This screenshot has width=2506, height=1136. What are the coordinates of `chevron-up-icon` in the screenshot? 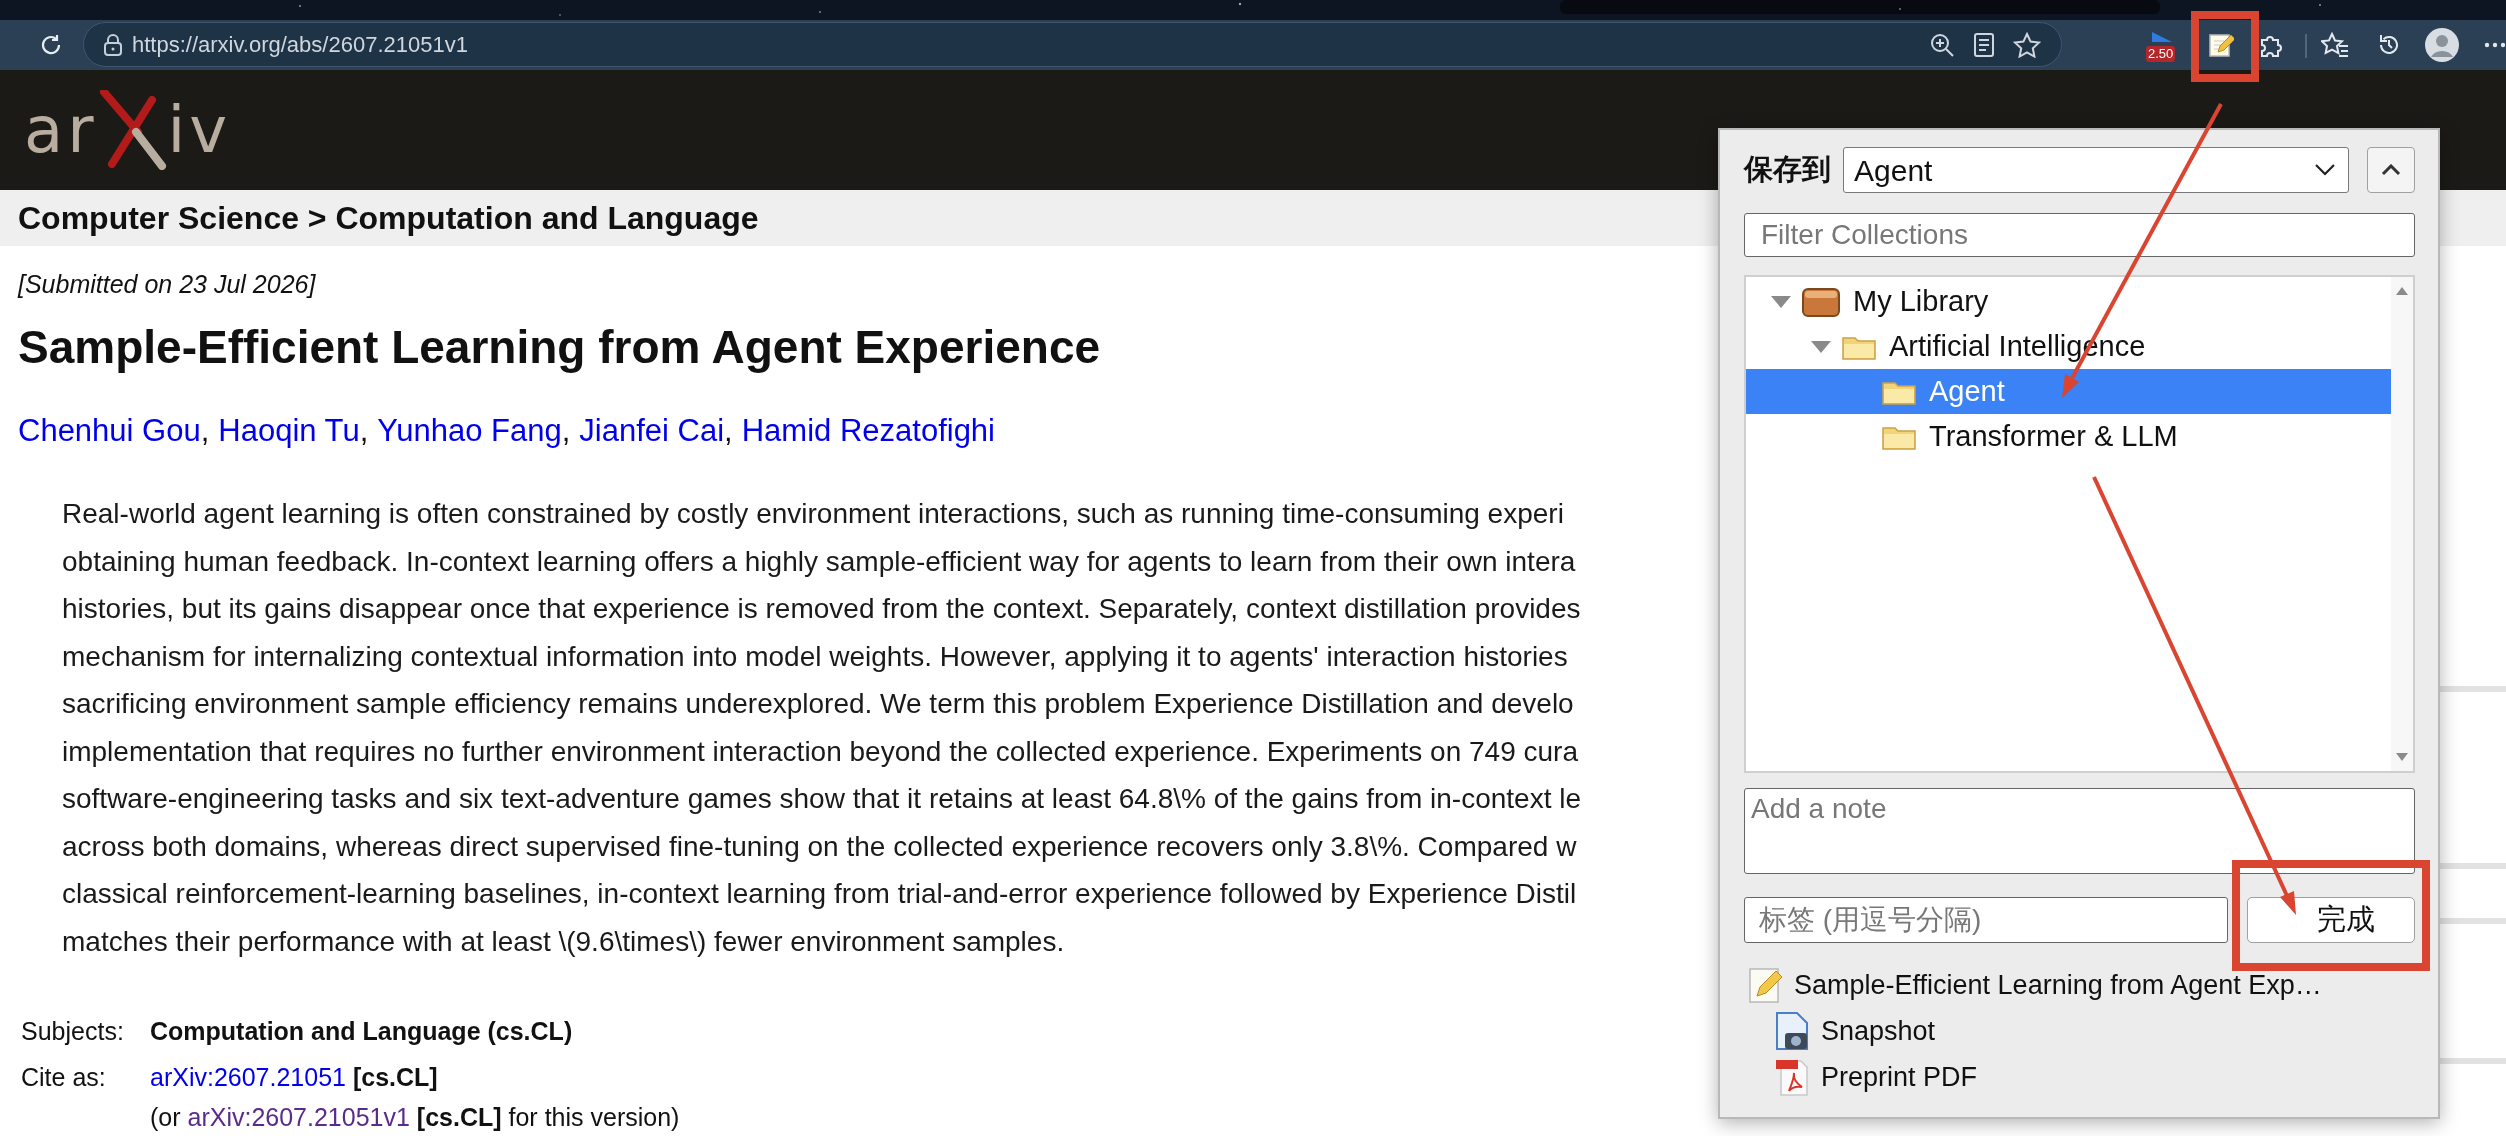 It's located at (2391, 170).